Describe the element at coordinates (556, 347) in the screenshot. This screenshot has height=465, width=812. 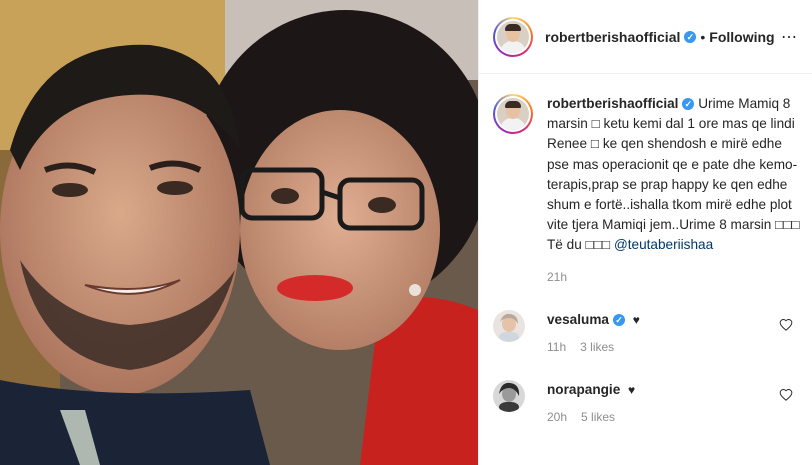
I see `comment-timestamp: 11h` at that location.